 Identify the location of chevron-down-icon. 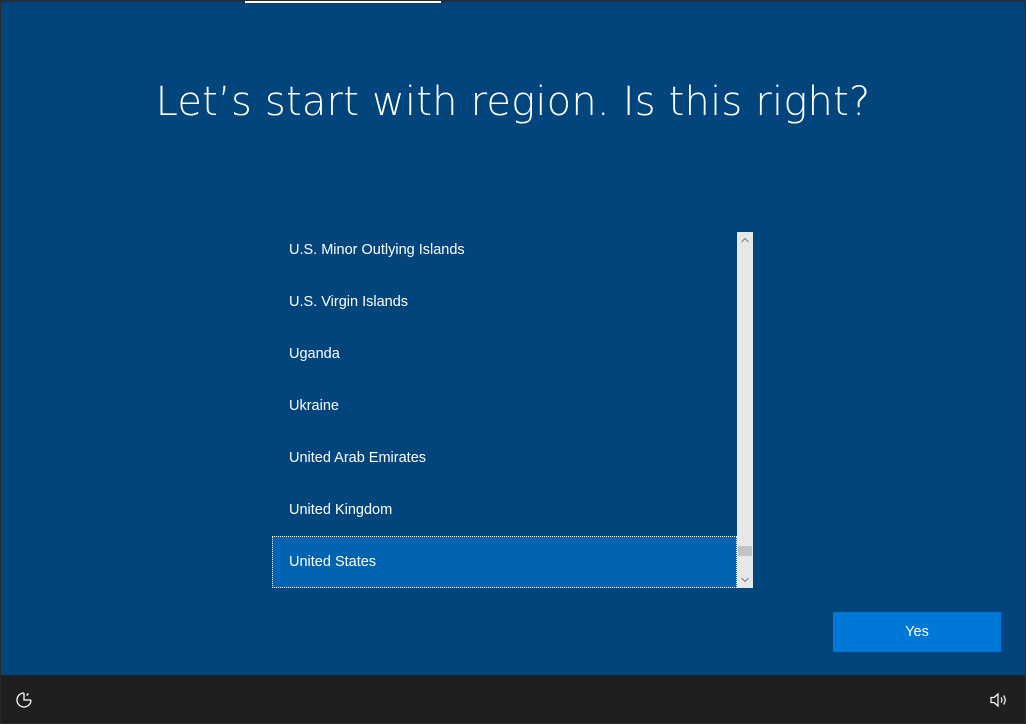
(745, 580).